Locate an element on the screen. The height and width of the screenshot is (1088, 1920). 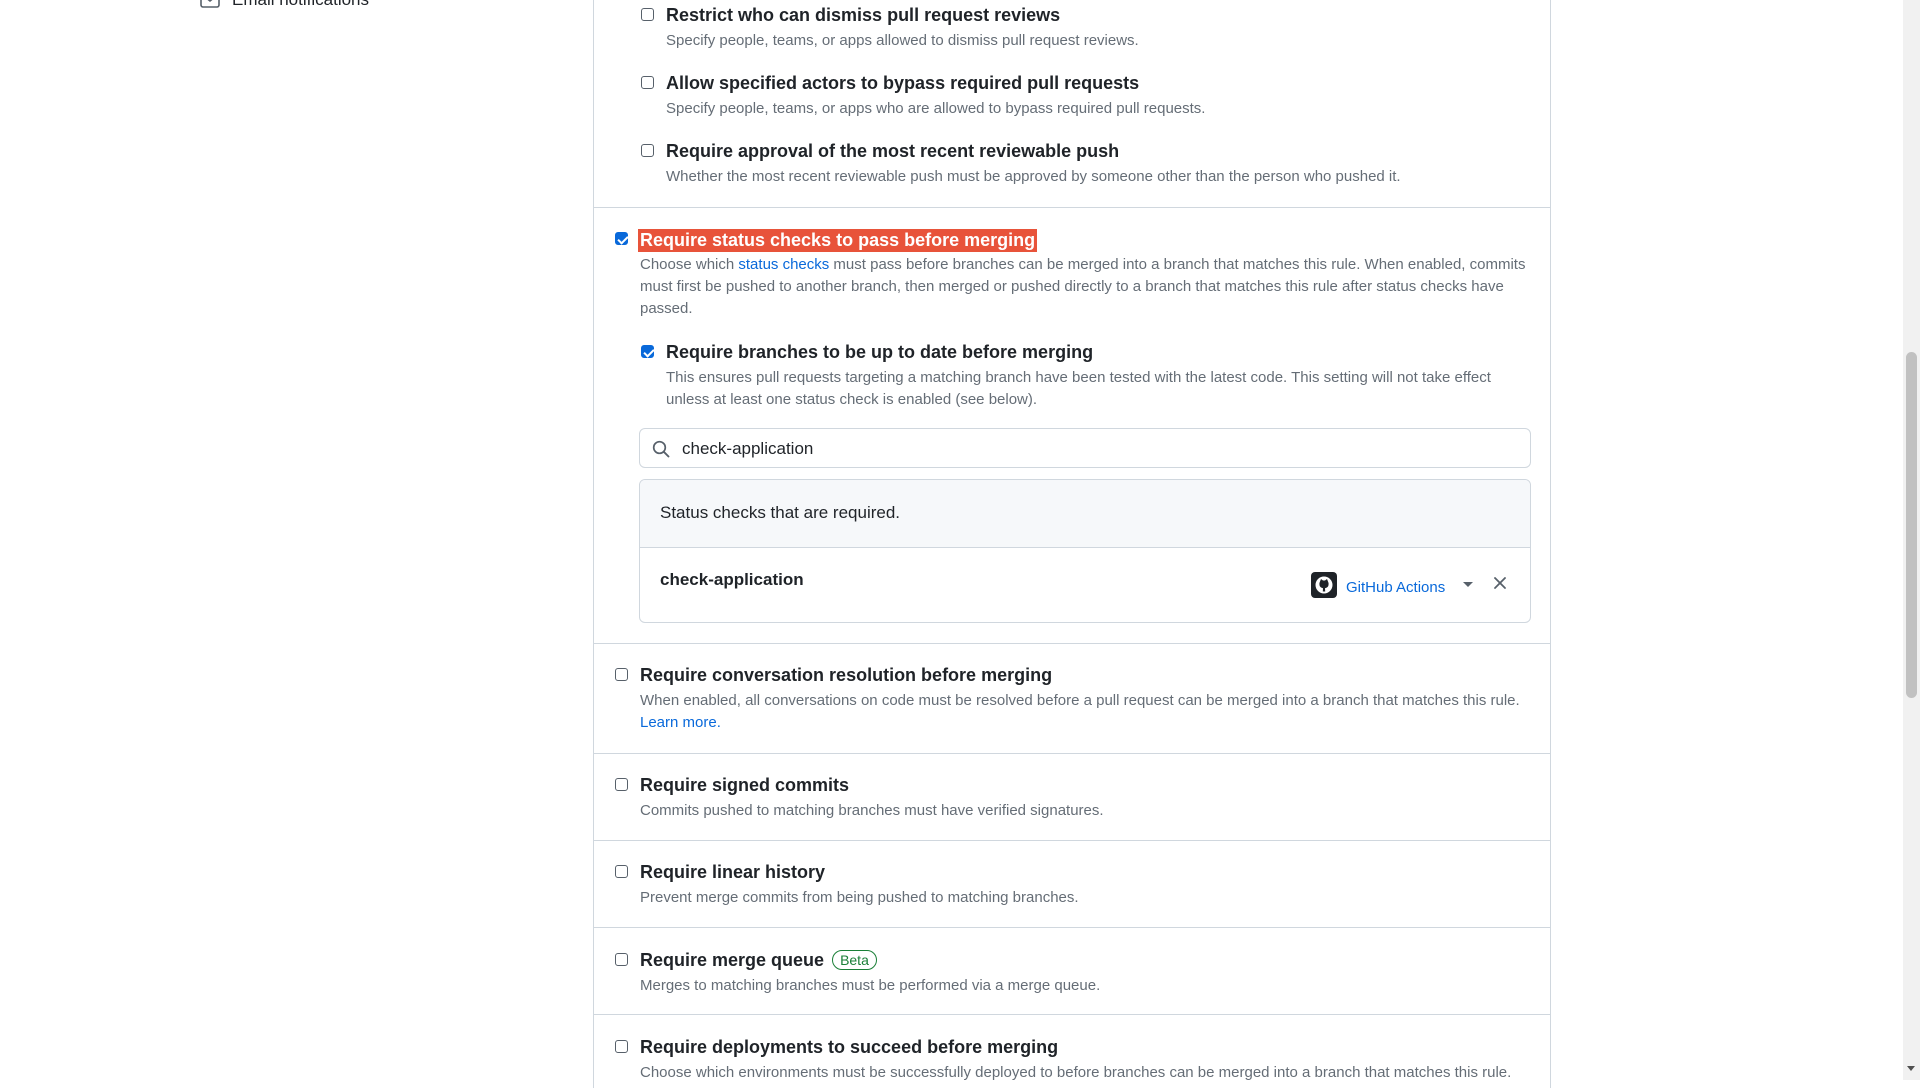
status-check-search is located at coordinates (1085, 448).